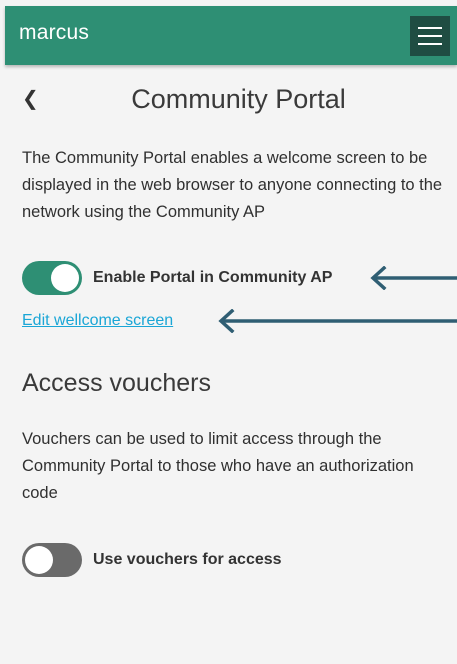 The image size is (457, 664). I want to click on access-vouchers-title: Access vouchers, so click(116, 383).